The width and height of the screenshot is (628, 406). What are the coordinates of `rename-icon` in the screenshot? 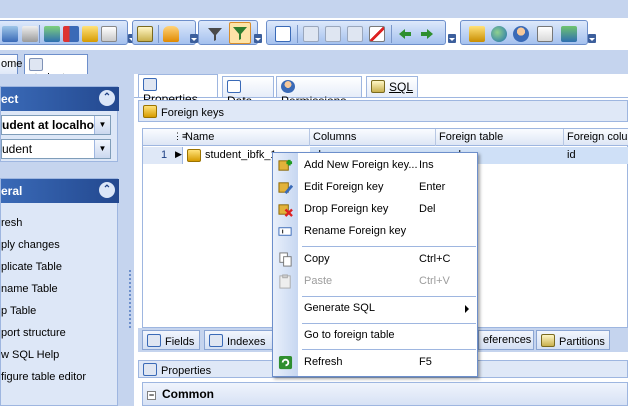 It's located at (285, 231).